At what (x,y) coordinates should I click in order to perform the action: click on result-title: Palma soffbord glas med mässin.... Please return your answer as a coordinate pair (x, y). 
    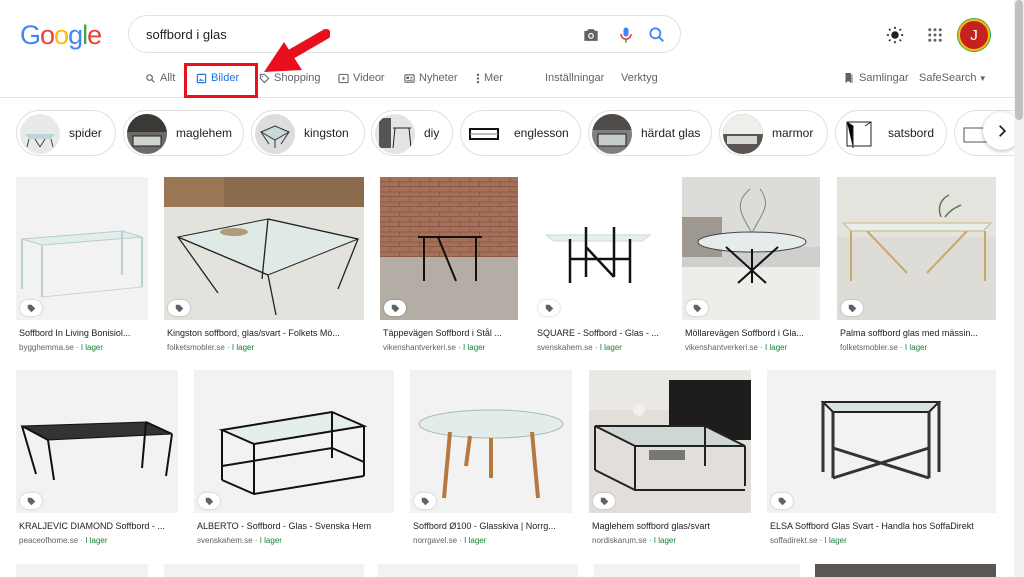
    Looking at the image, I should click on (917, 333).